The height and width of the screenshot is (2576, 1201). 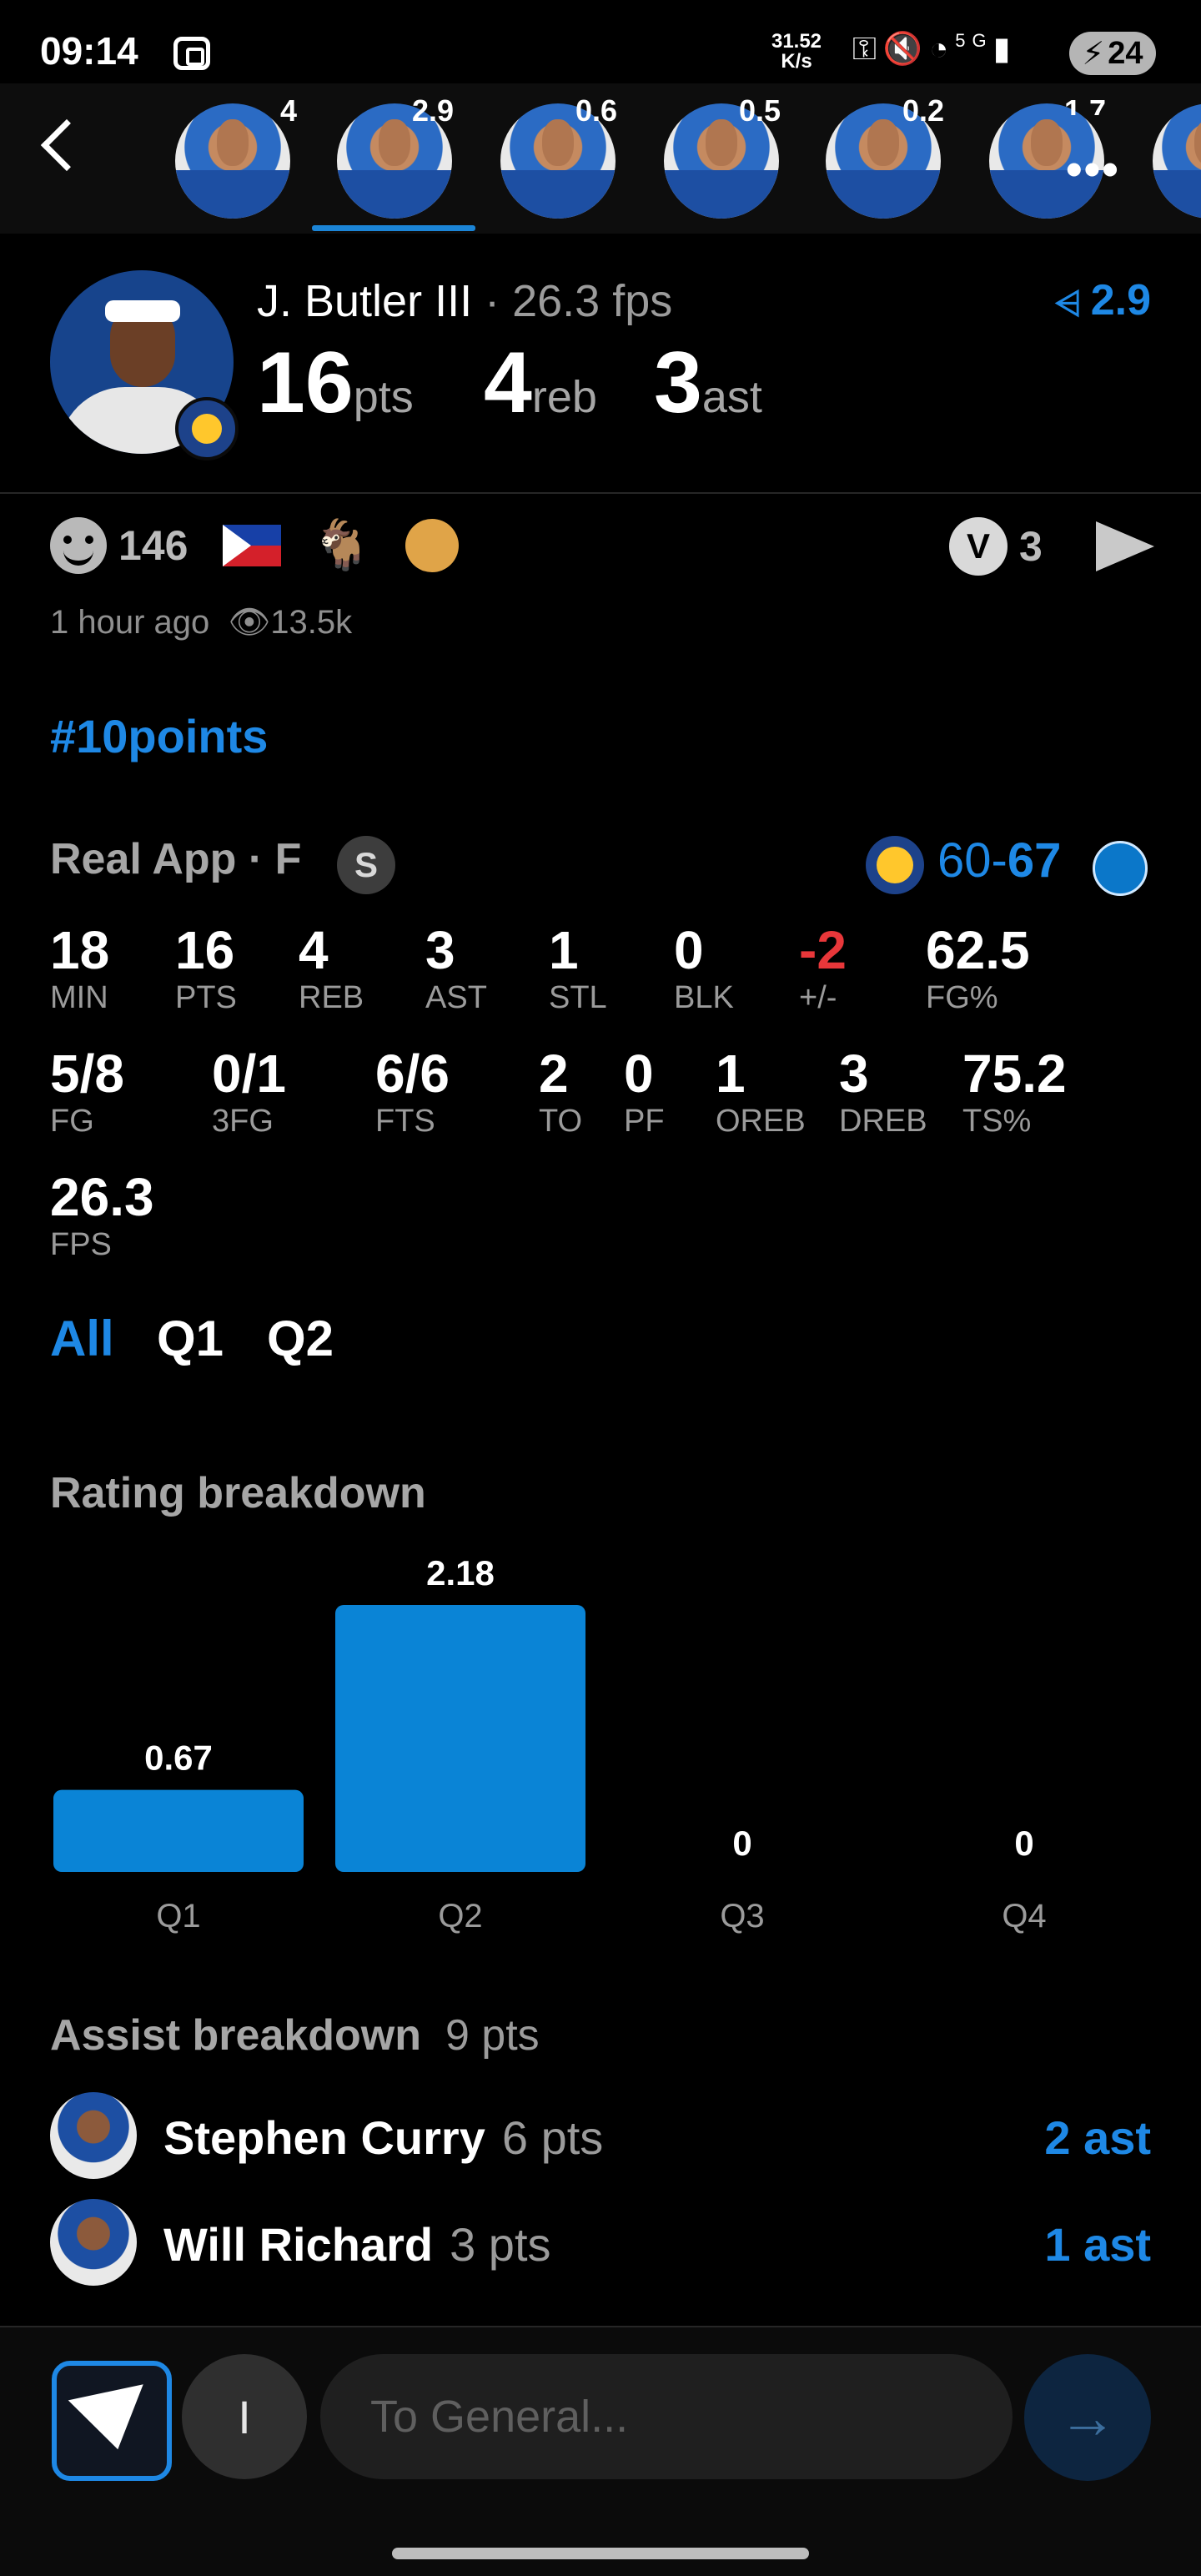 What do you see at coordinates (178, 1916) in the screenshot?
I see `chart-category-label: Q1` at bounding box center [178, 1916].